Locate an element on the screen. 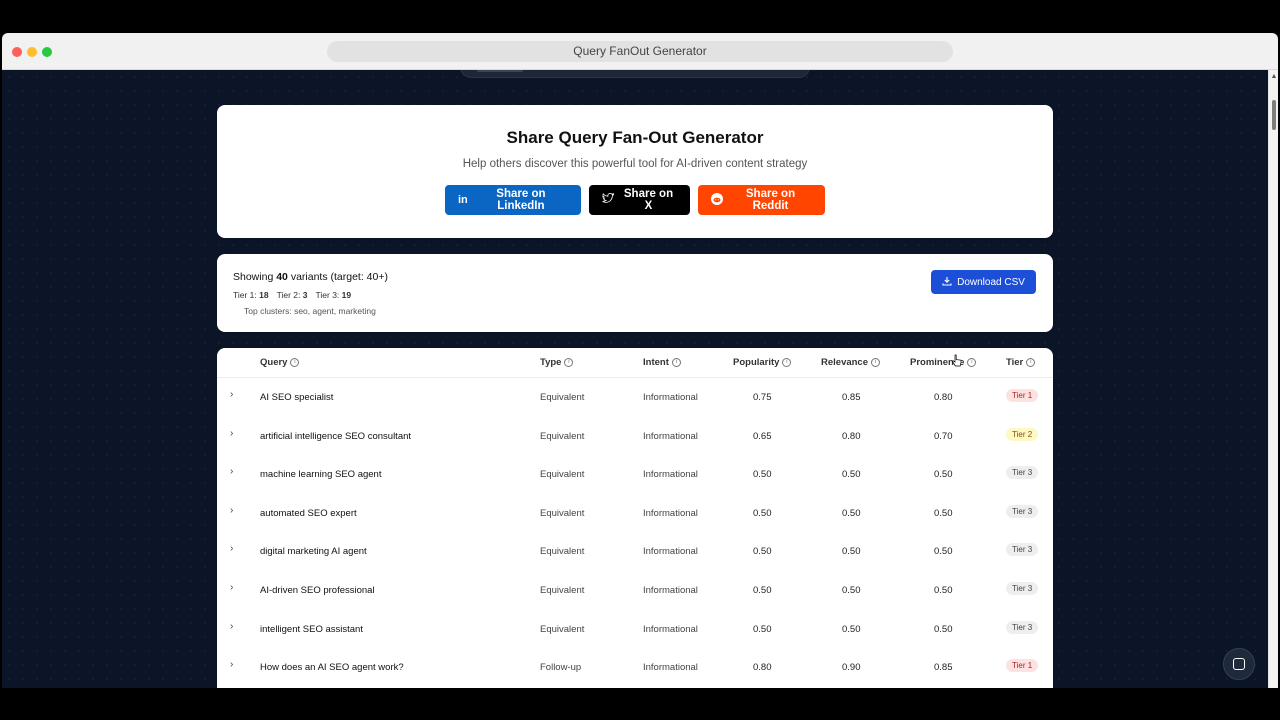 This screenshot has height=720, width=1280. download-csv-button: Download CSV is located at coordinates (983, 282).